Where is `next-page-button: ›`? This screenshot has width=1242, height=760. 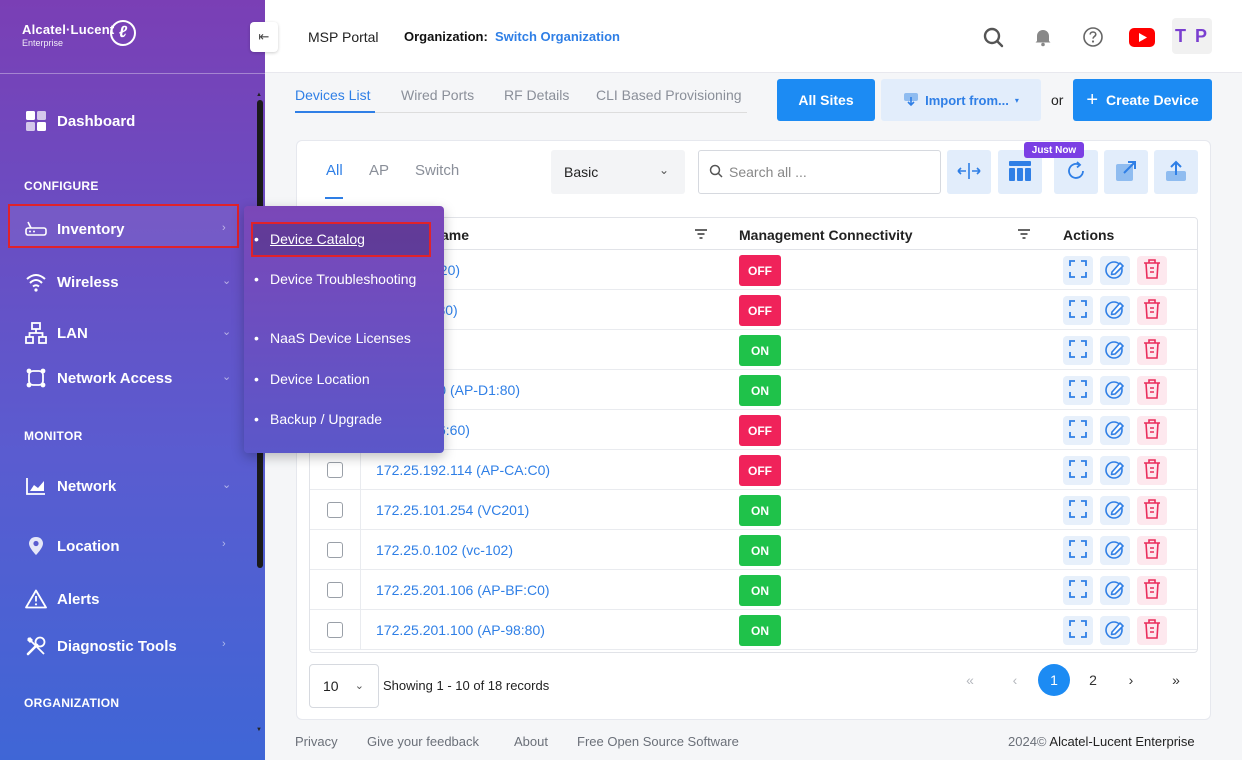
next-page-button: › is located at coordinates (1131, 680).